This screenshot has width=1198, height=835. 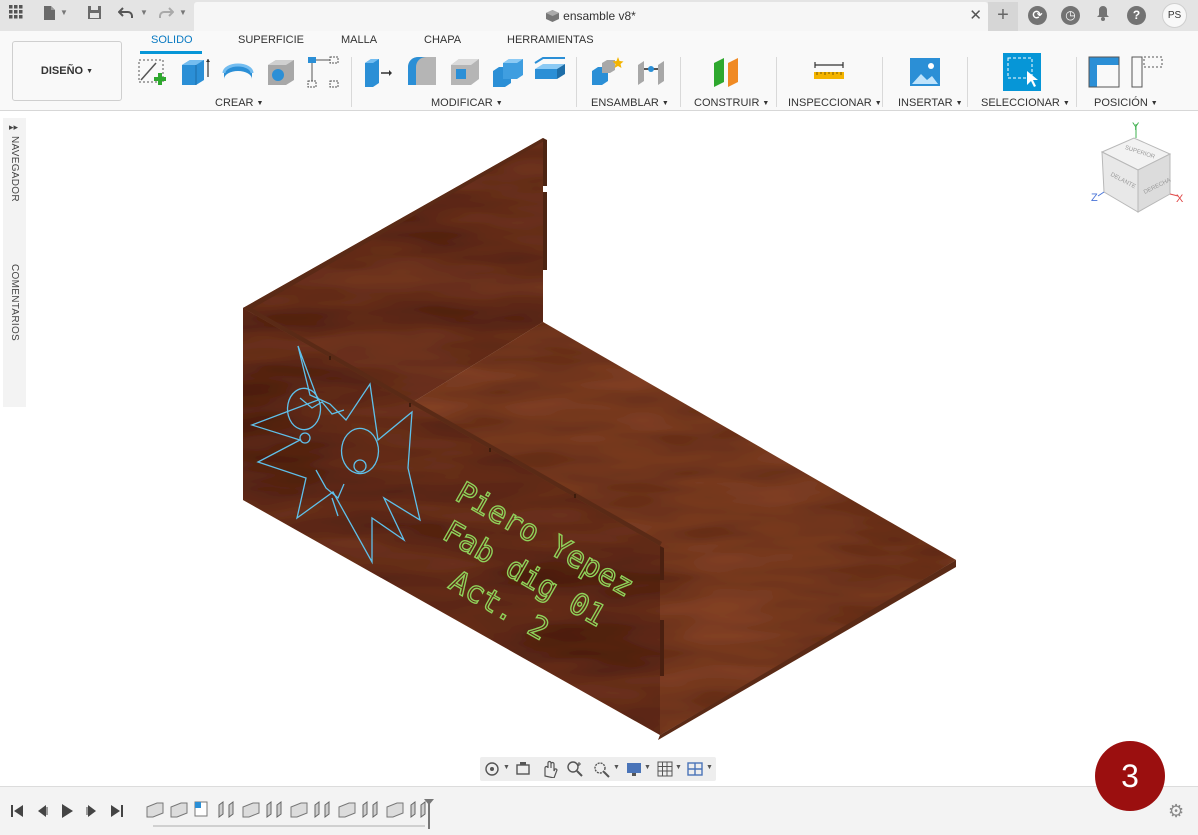 What do you see at coordinates (523, 769) in the screenshot?
I see `look-at-icon` at bounding box center [523, 769].